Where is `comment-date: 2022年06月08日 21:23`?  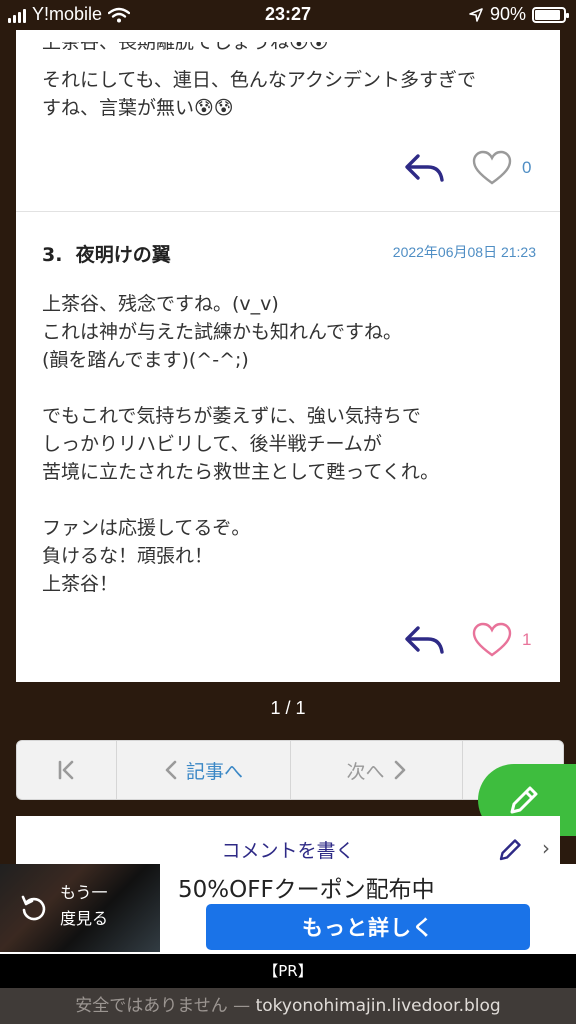
comment-date: 2022年06月08日 21:23 is located at coordinates (464, 252).